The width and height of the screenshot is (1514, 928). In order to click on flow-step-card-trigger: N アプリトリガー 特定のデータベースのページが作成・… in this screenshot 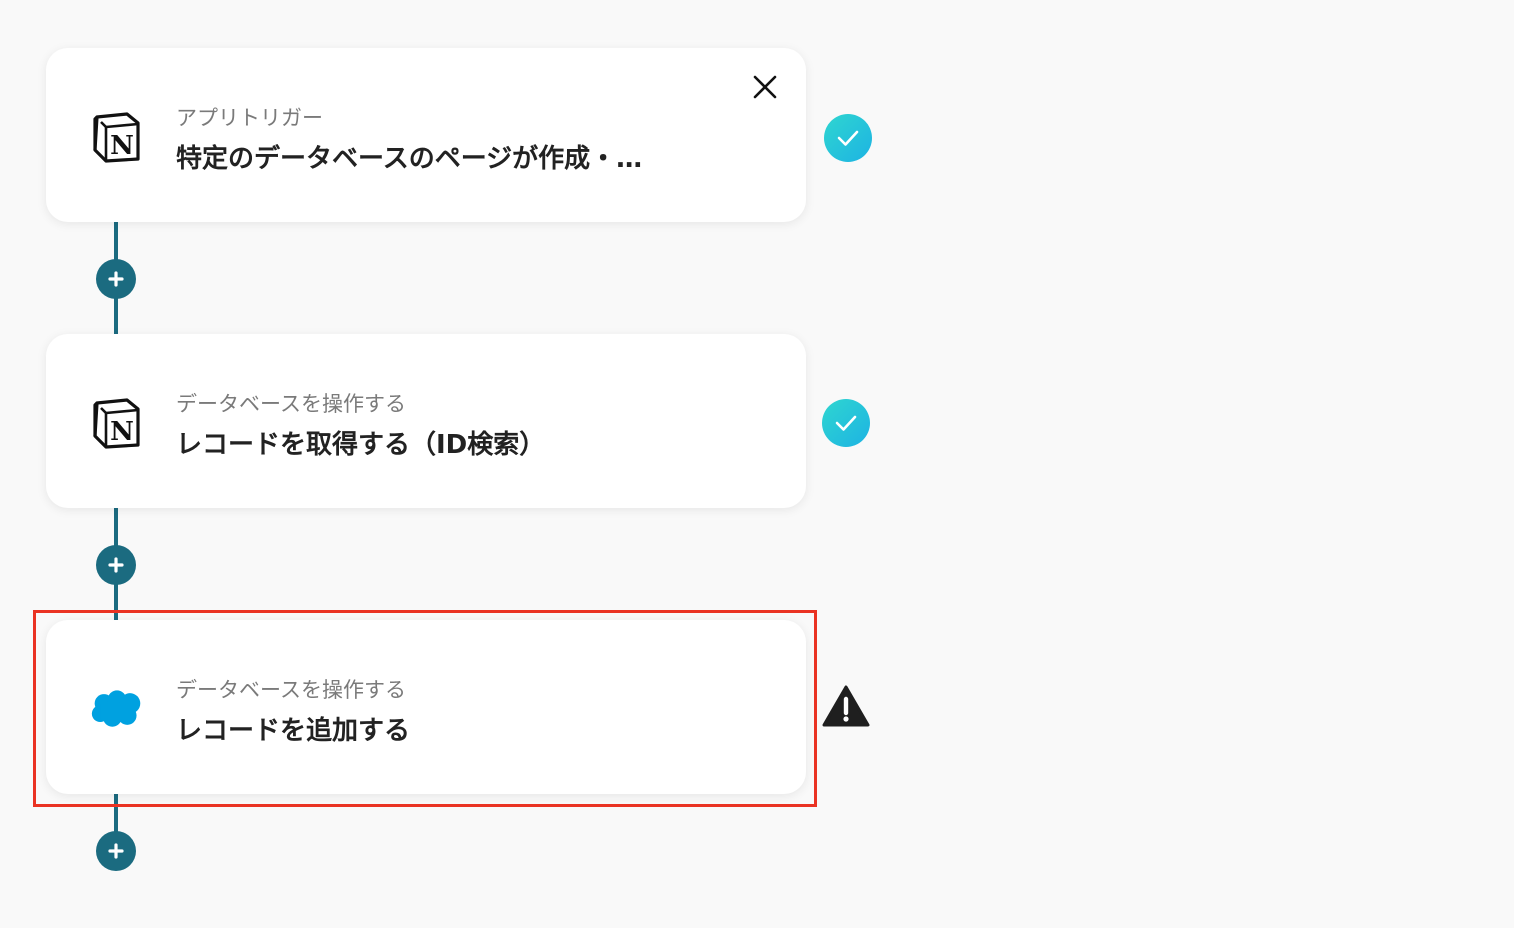, I will do `click(426, 135)`.